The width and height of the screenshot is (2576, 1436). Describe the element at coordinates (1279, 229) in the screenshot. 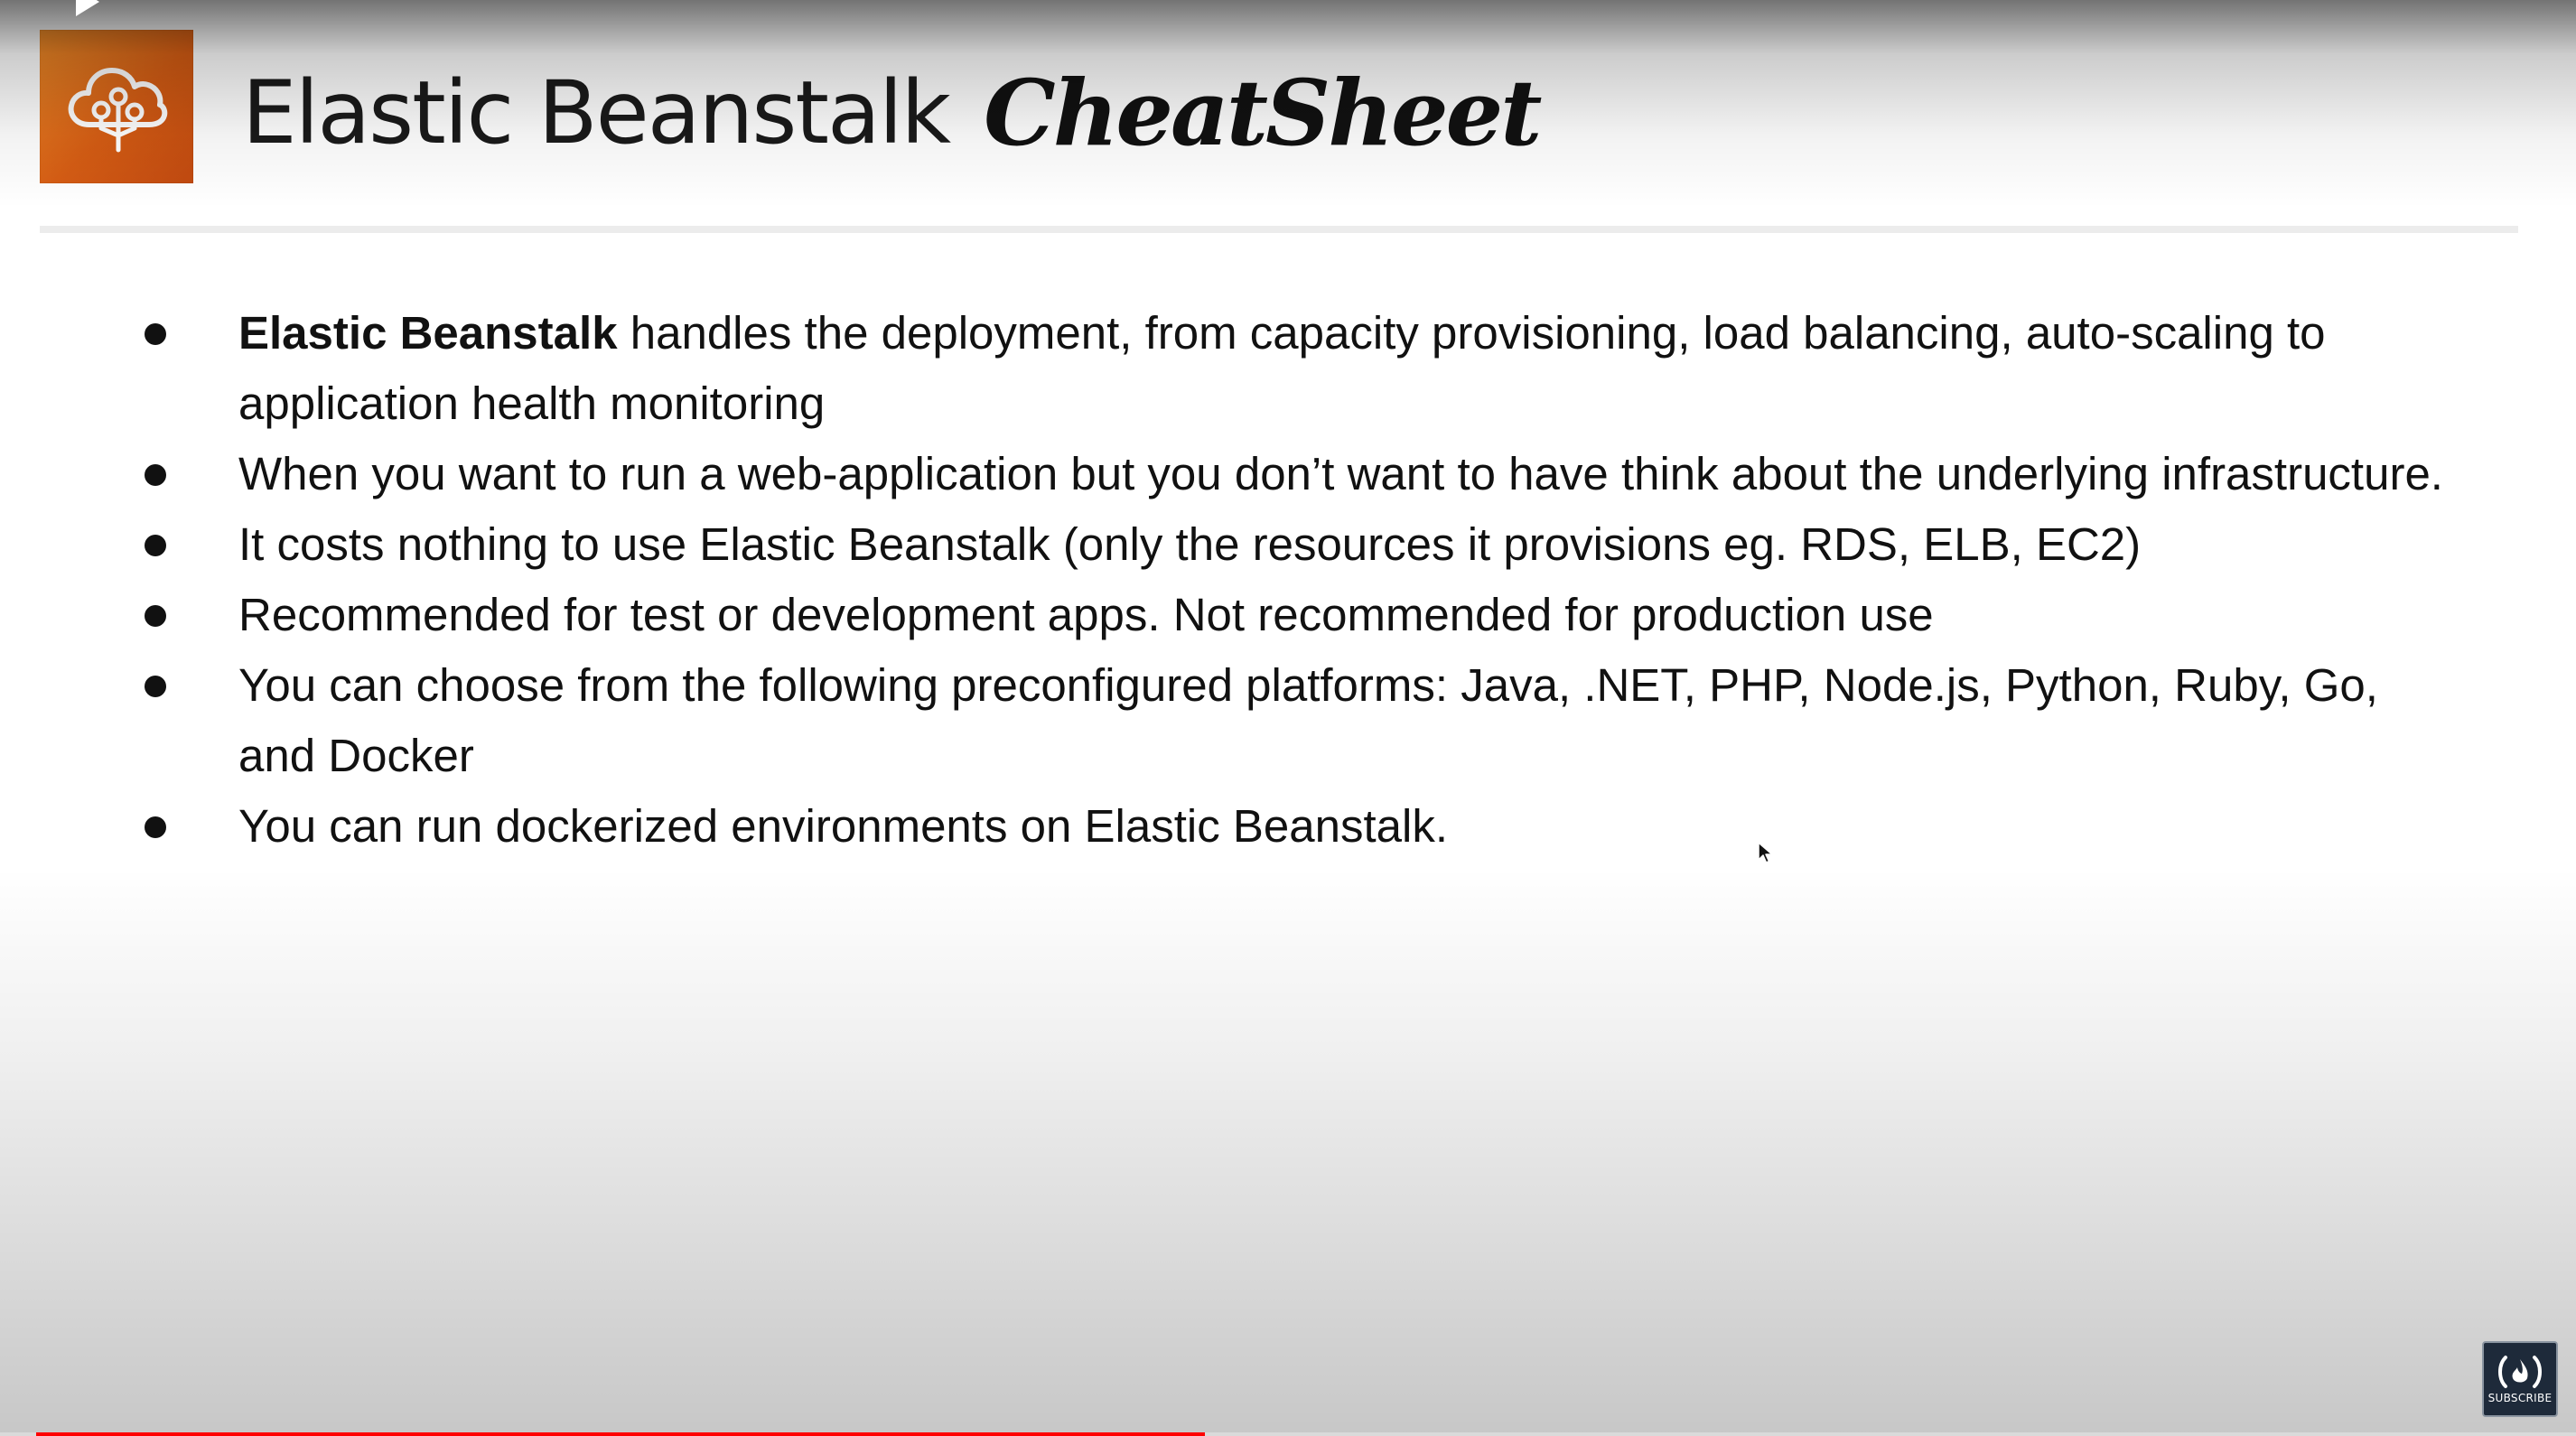

I see `title-divider` at that location.